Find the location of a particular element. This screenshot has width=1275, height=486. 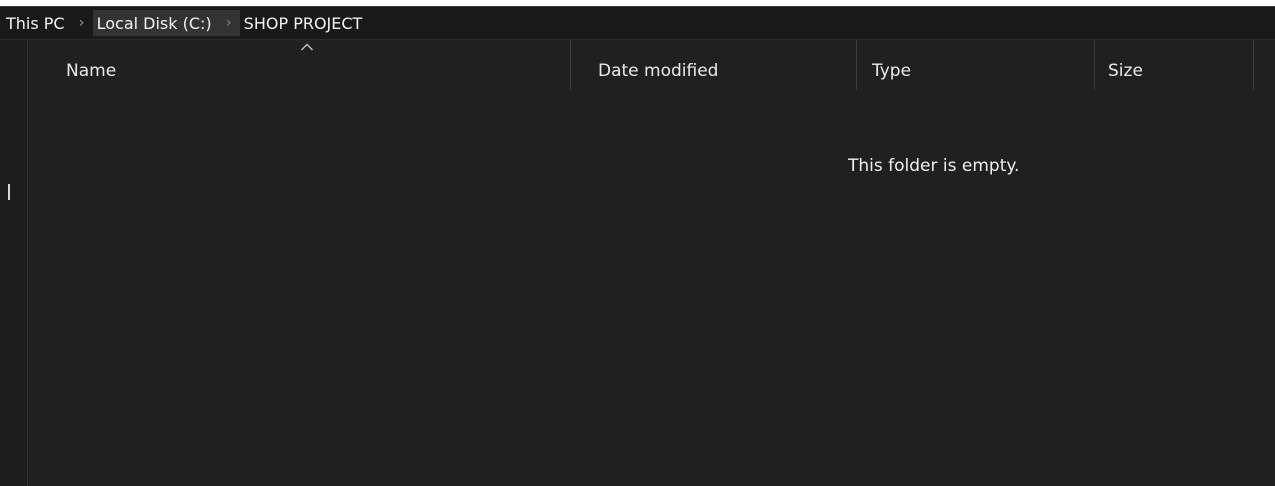

column-header-row: Name Date modified Type Size is located at coordinates (651, 65).